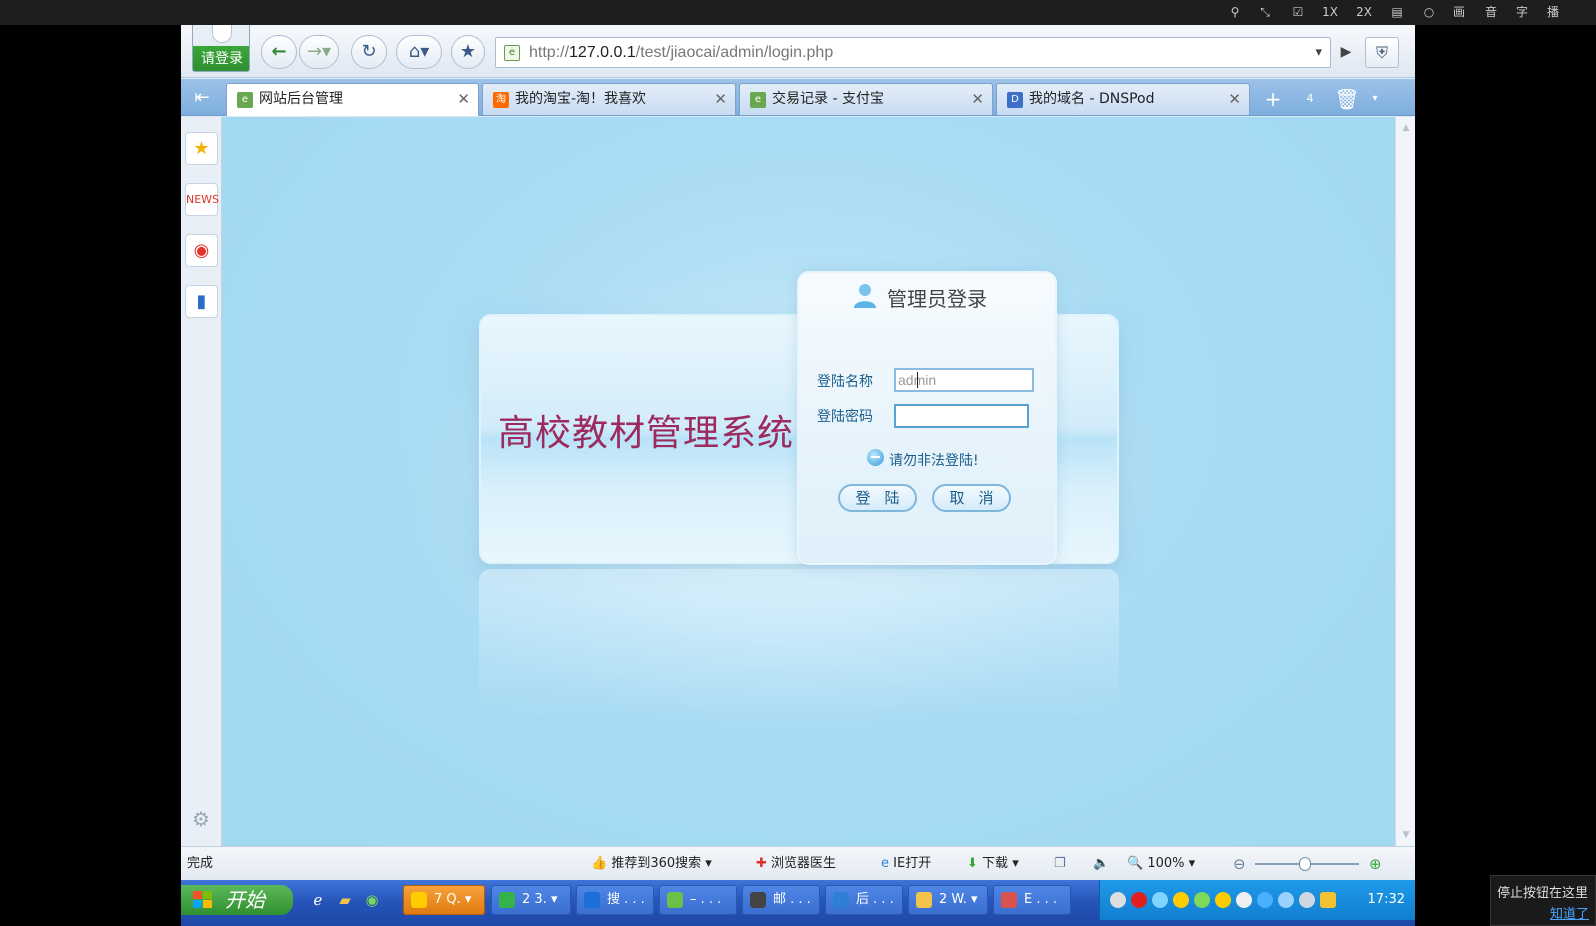  Describe the element at coordinates (531, 900) in the screenshot. I see `taskbar-button: 2 3. ▾` at that location.